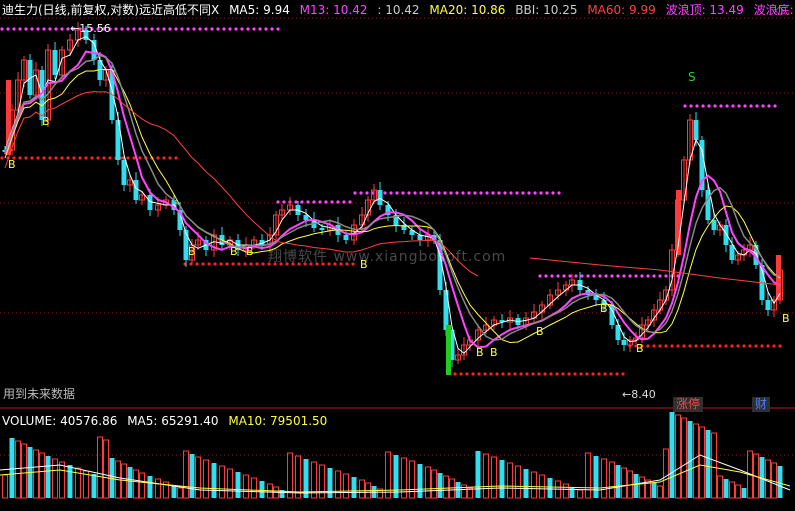 This screenshot has height=511, width=795. Describe the element at coordinates (398, 10) in the screenshot. I see `colon-value: : 10.42` at that location.